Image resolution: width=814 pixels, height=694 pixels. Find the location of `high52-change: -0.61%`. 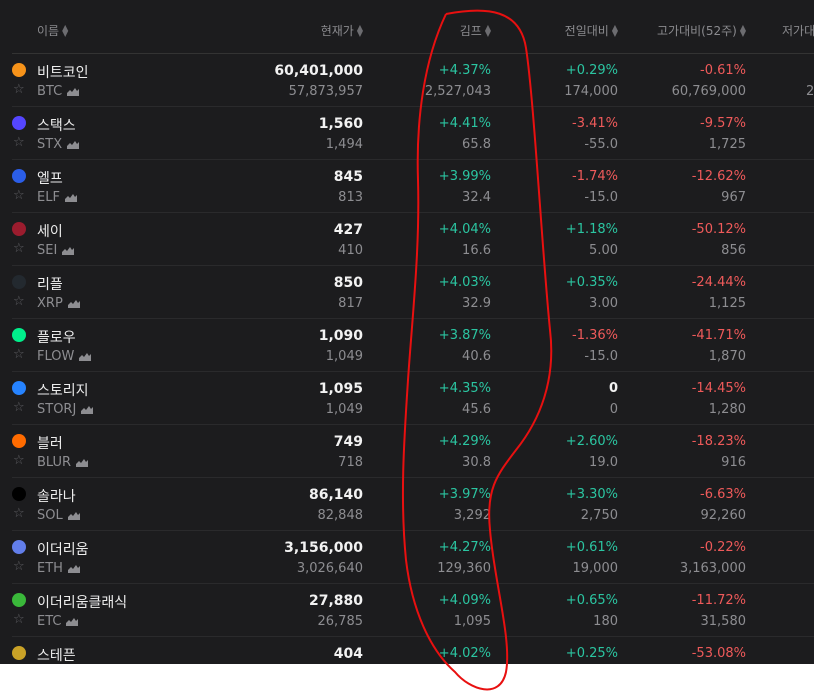

high52-change: -0.61% is located at coordinates (723, 70).